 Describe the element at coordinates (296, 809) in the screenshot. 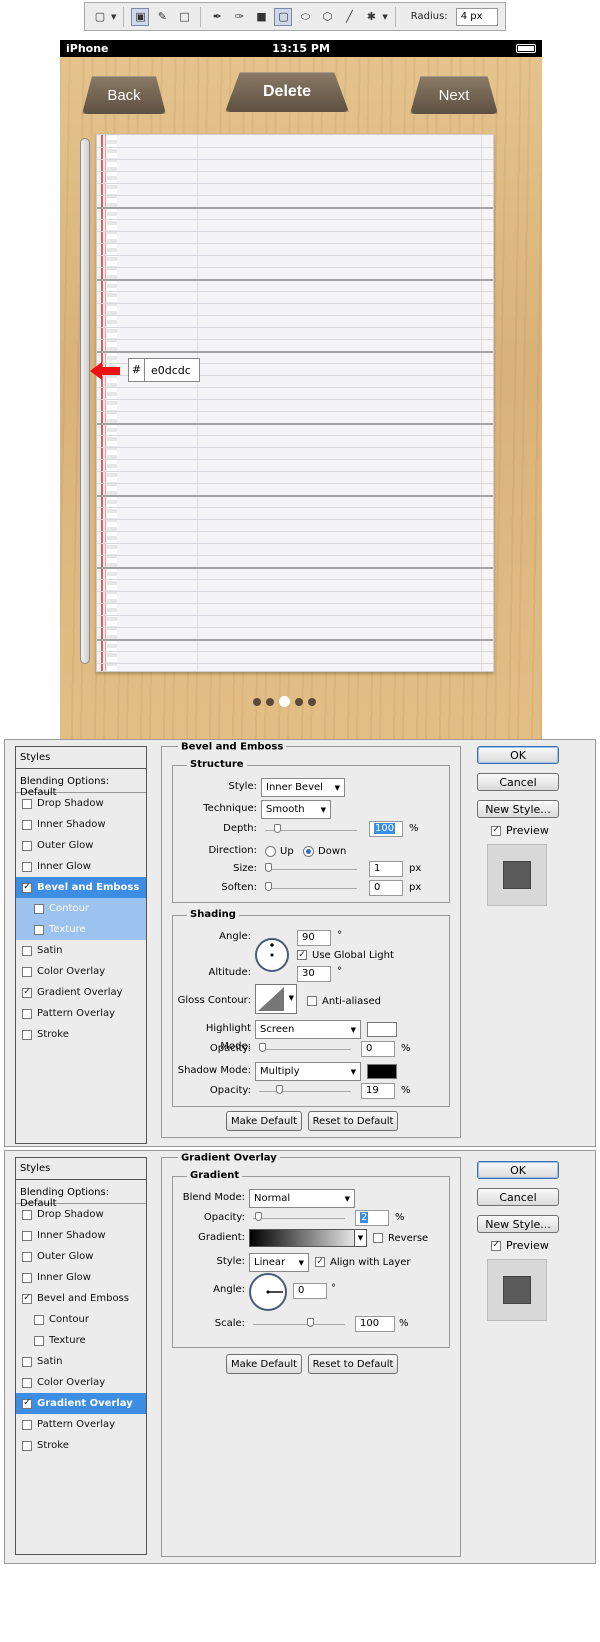

I see `technique-select: Smooth ▼` at that location.